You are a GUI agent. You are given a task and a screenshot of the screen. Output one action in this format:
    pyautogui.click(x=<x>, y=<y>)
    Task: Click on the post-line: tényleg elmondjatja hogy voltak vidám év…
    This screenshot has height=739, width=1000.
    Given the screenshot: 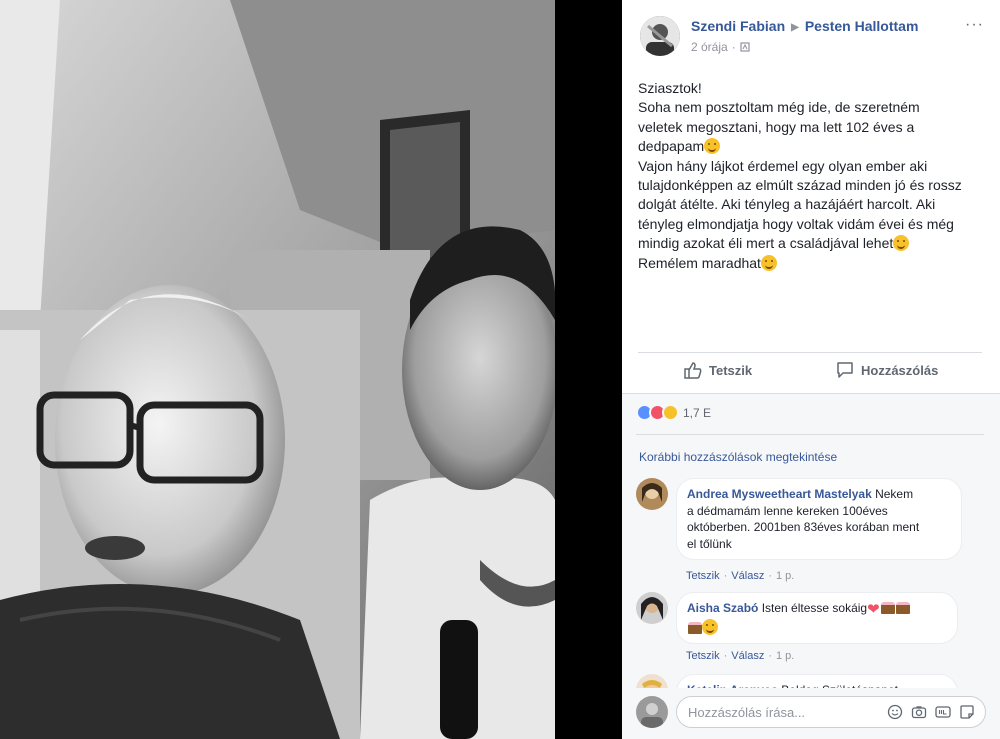 What is the action you would take?
    pyautogui.click(x=796, y=223)
    